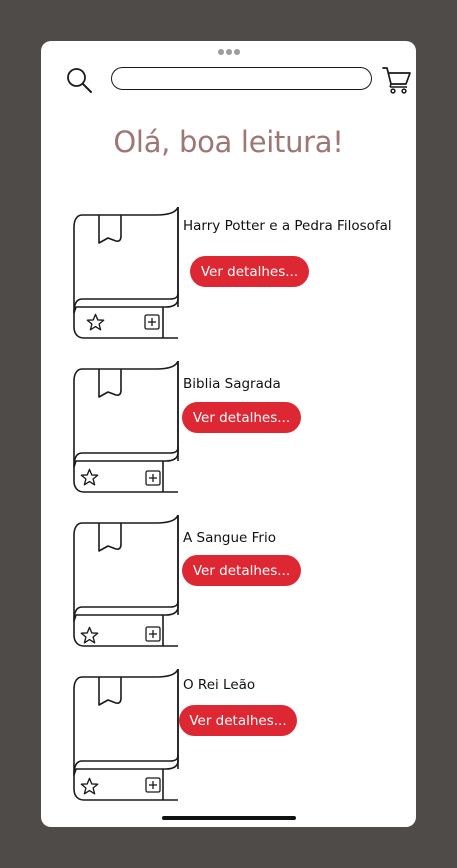 The image size is (457, 868). What do you see at coordinates (232, 384) in the screenshot?
I see `book-title: Biblia Sagrada` at bounding box center [232, 384].